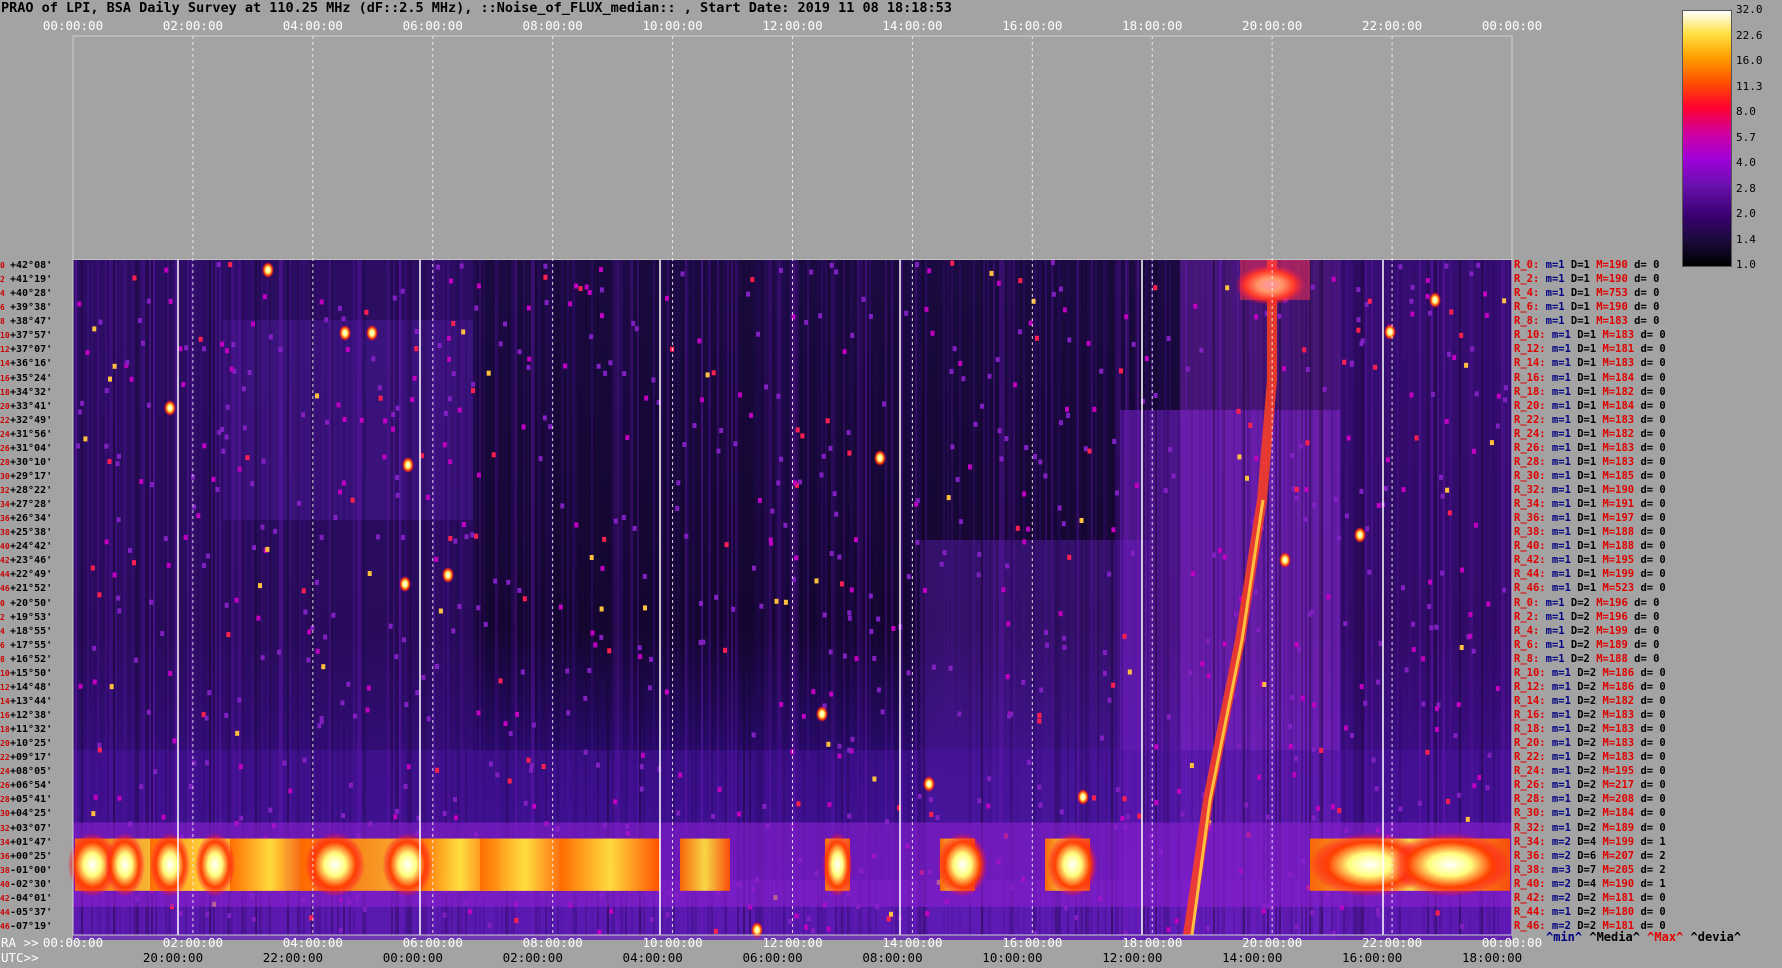 The height and width of the screenshot is (968, 1782). What do you see at coordinates (31, 842) in the screenshot?
I see `dec-value: +01°47'` at bounding box center [31, 842].